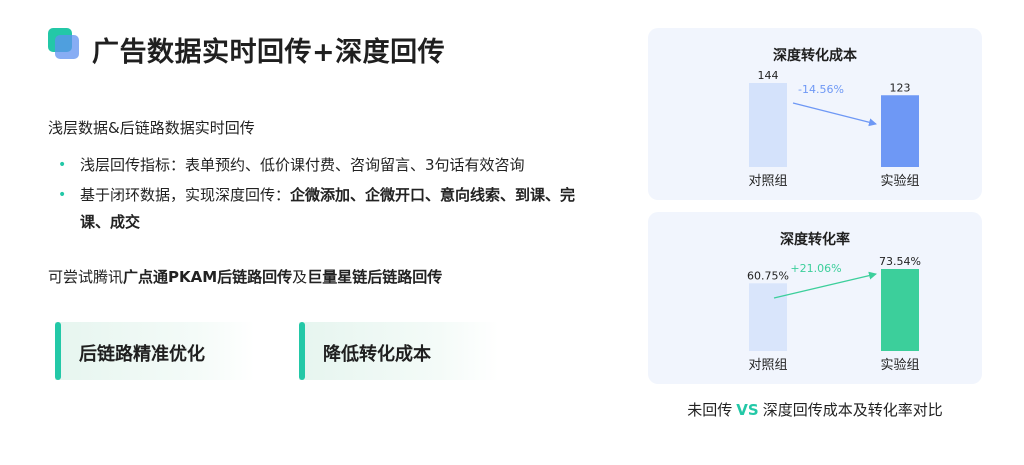 This screenshot has width=1024, height=465. I want to click on highlight-card-1: 后链路精准优化, so click(155, 351).